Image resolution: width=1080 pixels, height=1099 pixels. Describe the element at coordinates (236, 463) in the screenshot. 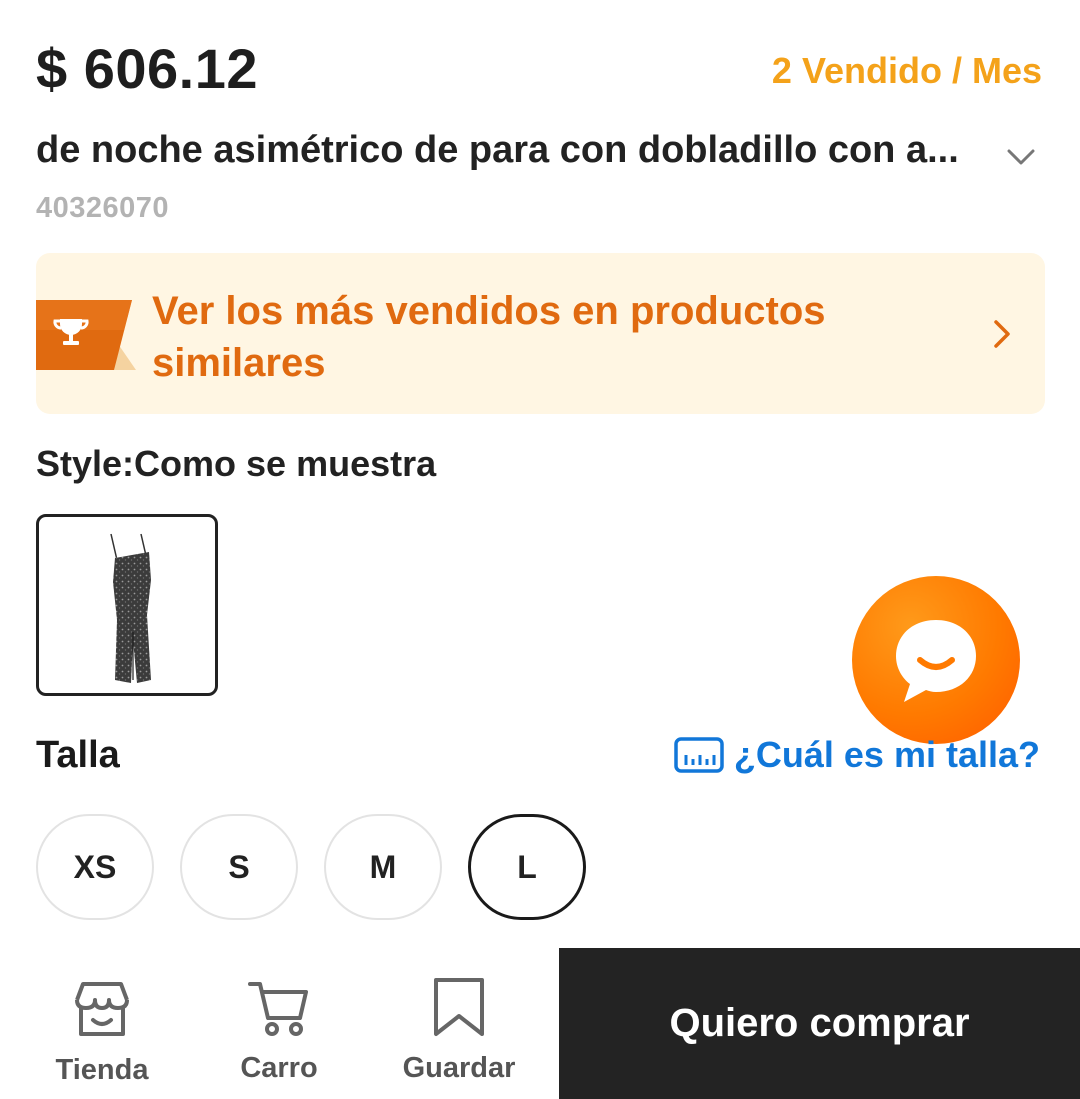

I see `style-label: Style:Como se muestra` at that location.